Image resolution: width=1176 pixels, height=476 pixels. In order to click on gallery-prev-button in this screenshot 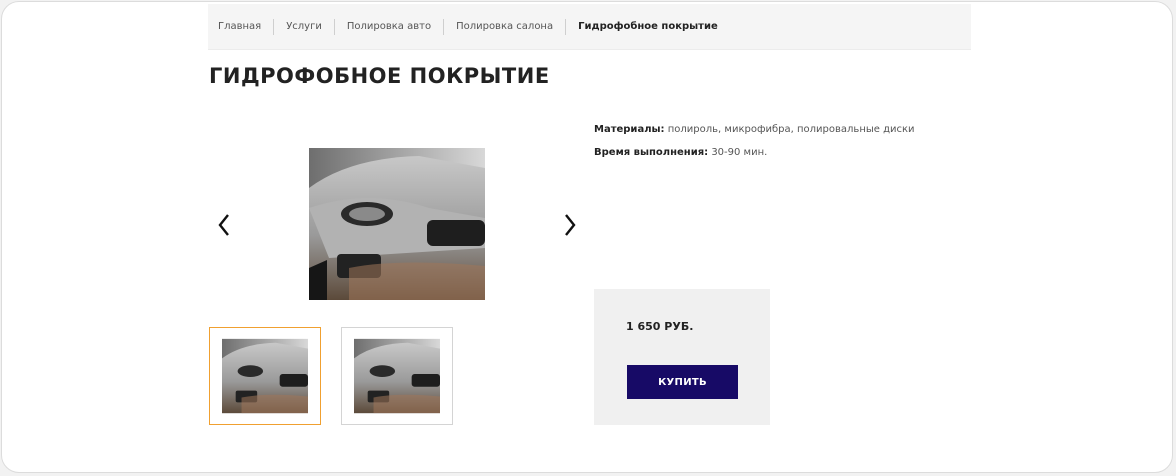, I will do `click(224, 225)`.